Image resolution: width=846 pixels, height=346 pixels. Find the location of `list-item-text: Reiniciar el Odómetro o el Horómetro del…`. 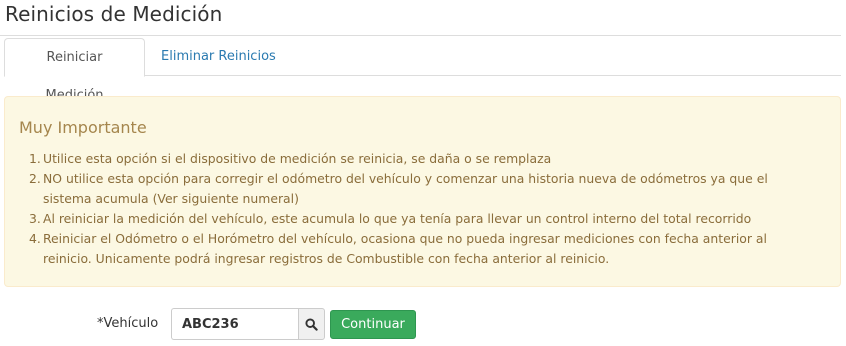

list-item-text: Reiniciar el Odómetro o el Horómetro del… is located at coordinates (405, 248).